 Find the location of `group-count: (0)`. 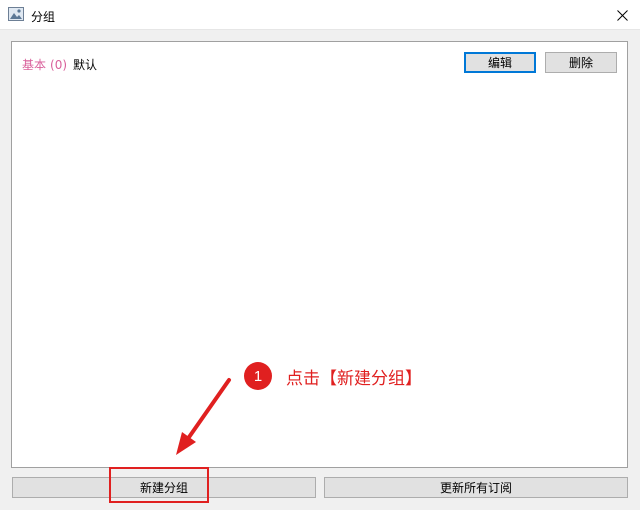

group-count: (0) is located at coordinates (59, 65).